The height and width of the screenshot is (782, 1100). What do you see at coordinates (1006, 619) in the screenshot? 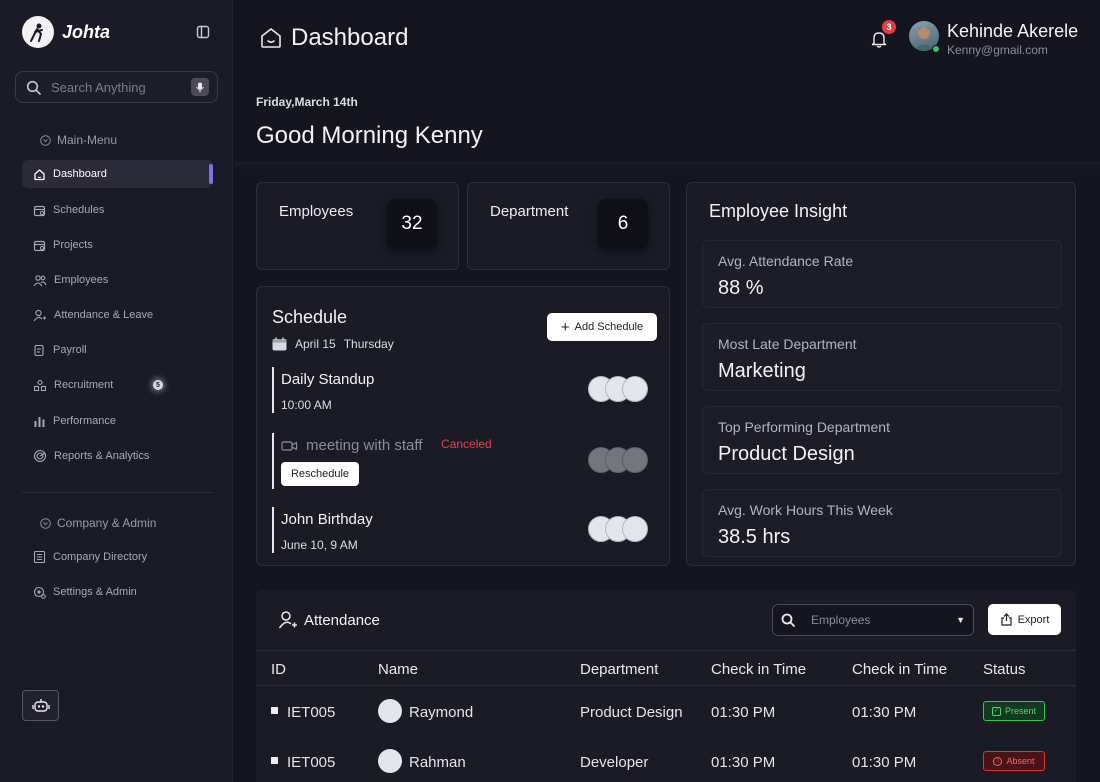
I see `export-icon` at bounding box center [1006, 619].